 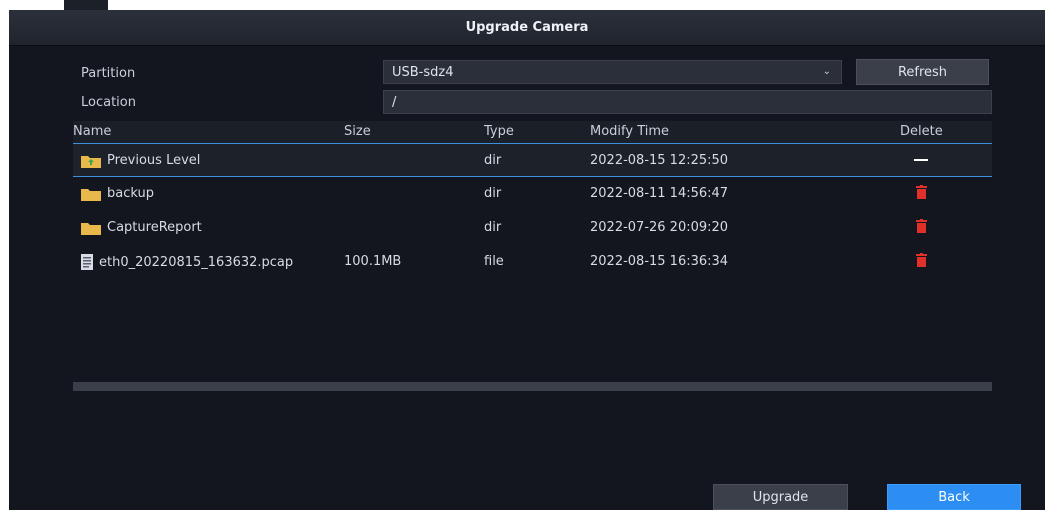 I want to click on row-modify-time: 2022-08-11 14:56:47, so click(x=659, y=193).